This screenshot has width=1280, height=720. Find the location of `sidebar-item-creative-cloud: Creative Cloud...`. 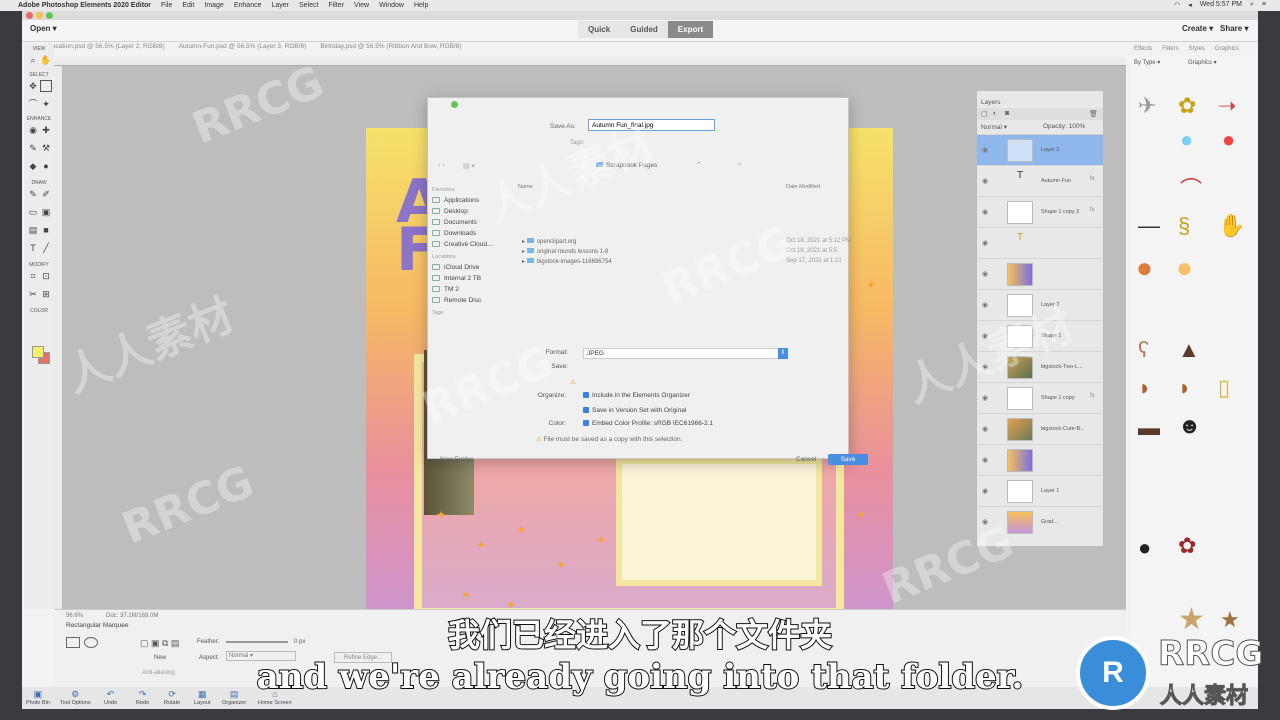

sidebar-item-creative-cloud: Creative Cloud... is located at coordinates (472, 244).